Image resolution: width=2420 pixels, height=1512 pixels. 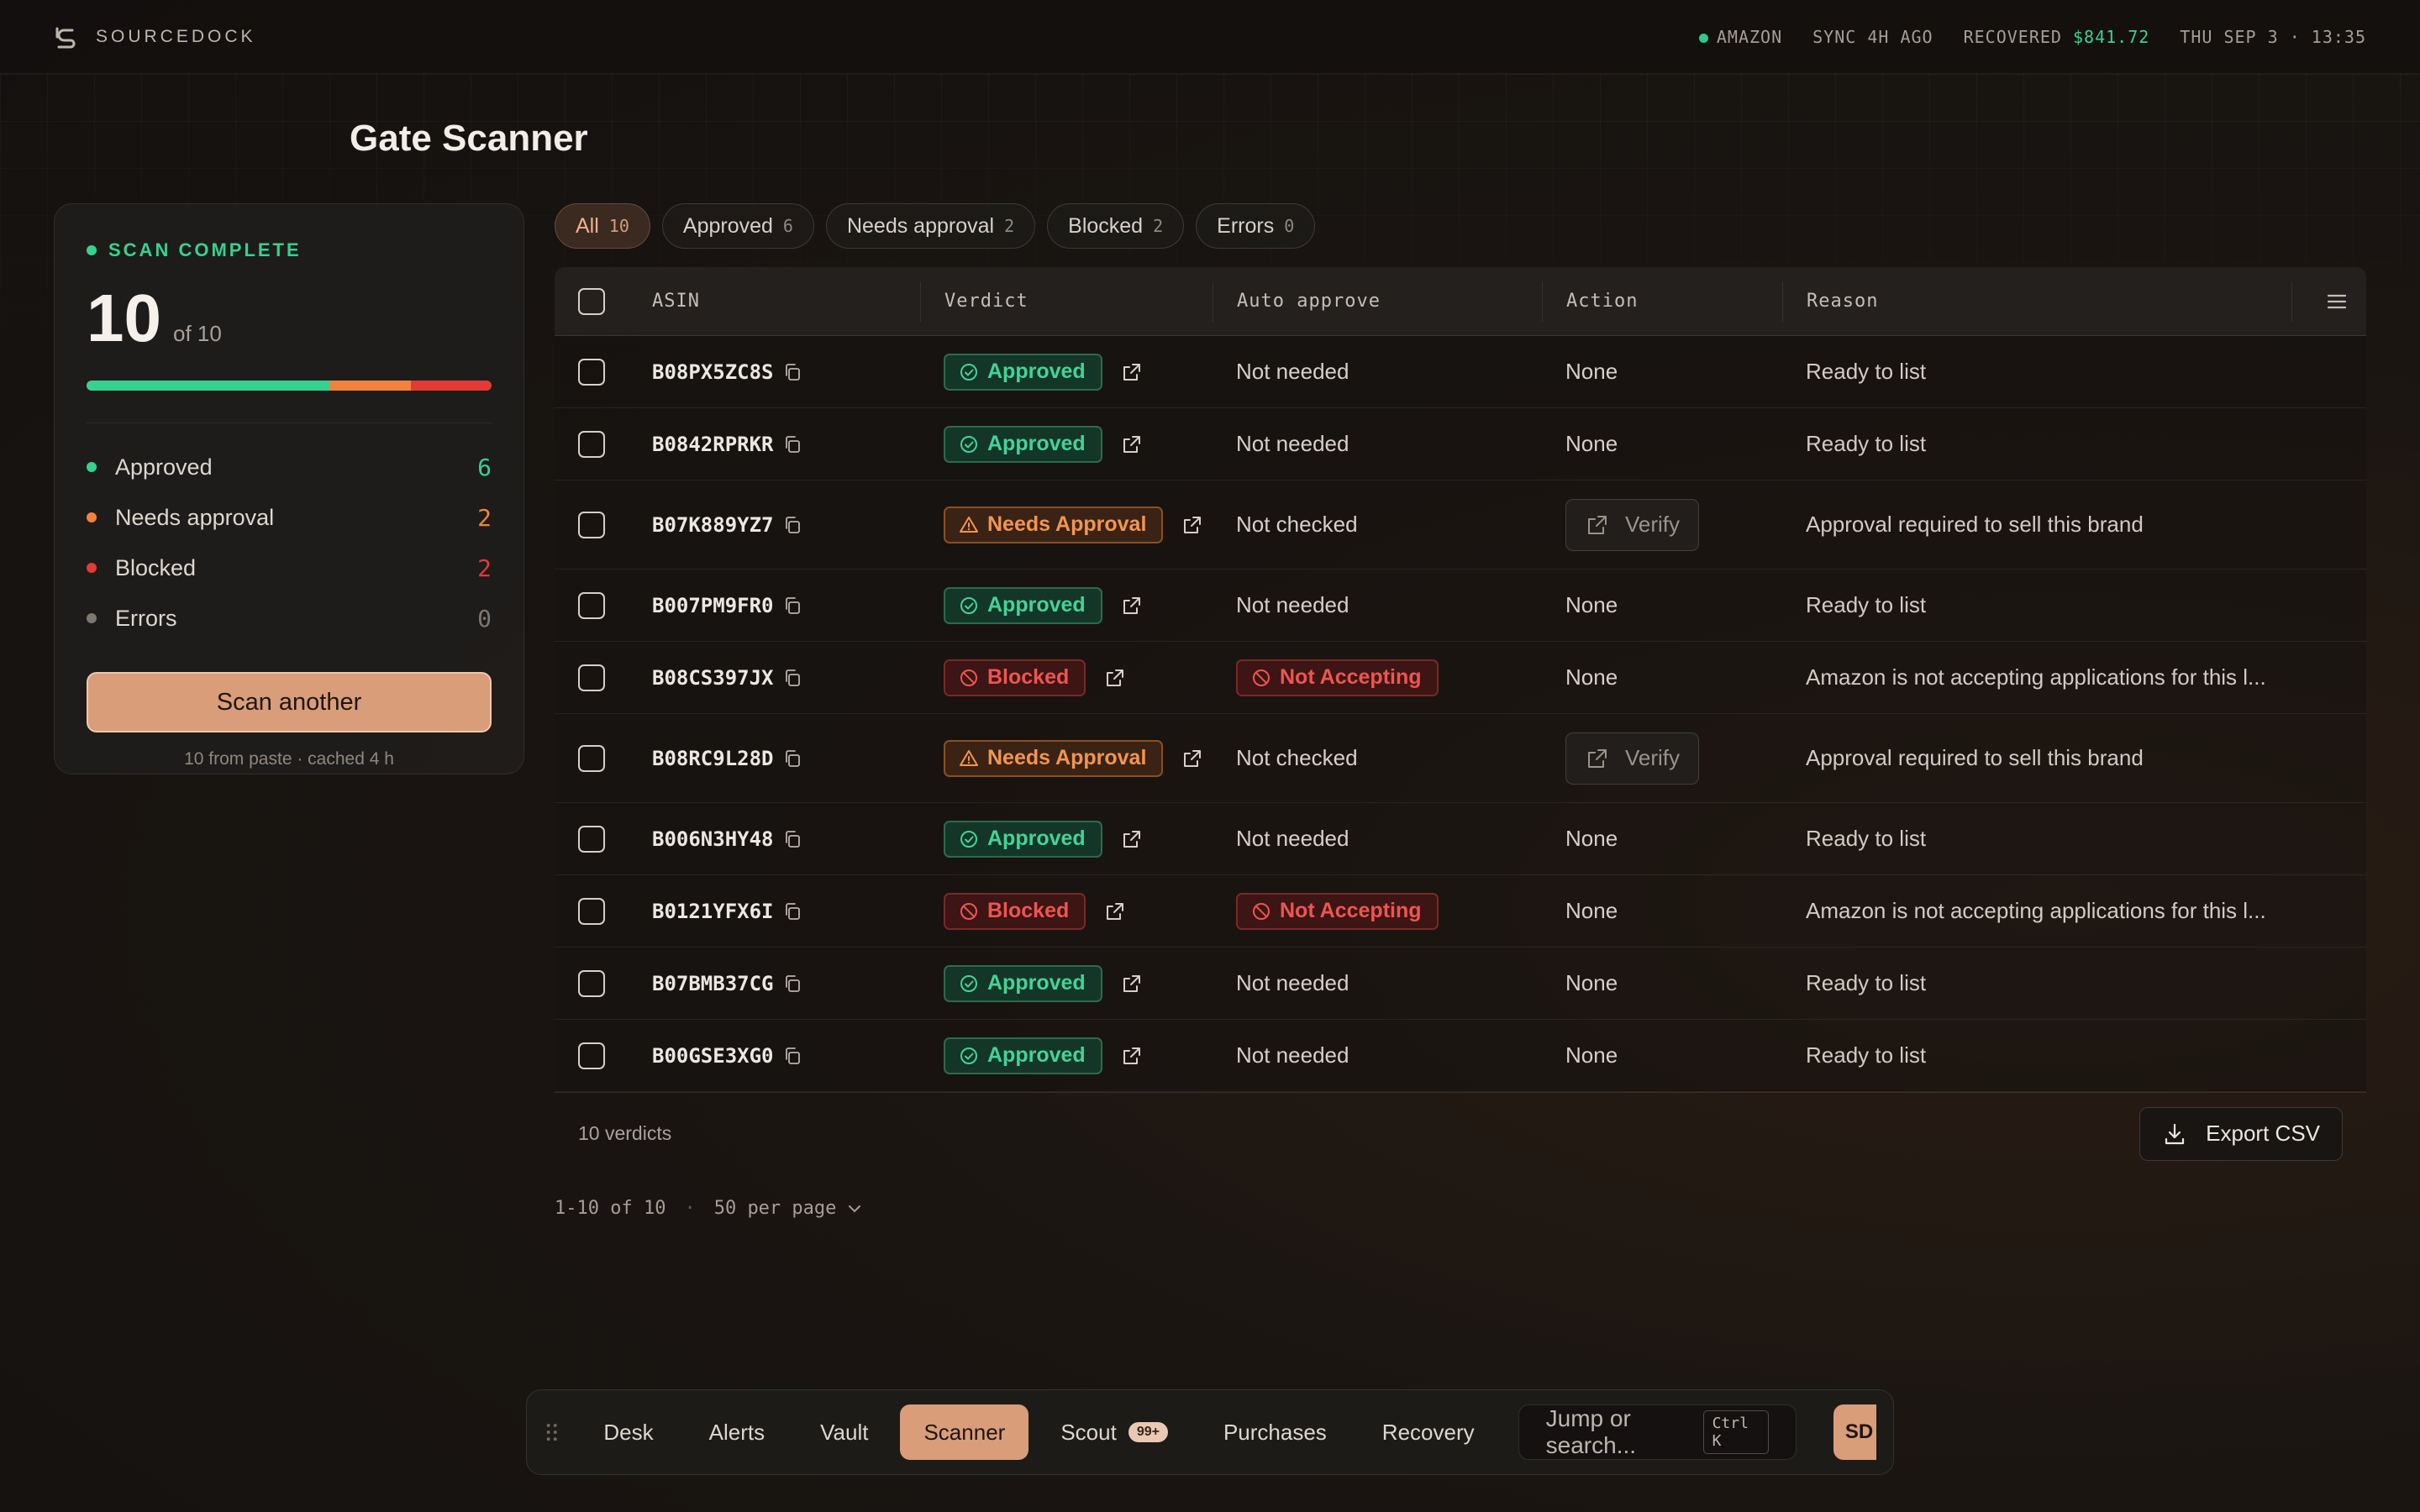 What do you see at coordinates (855, 1208) in the screenshot?
I see `chevron-down-icon` at bounding box center [855, 1208].